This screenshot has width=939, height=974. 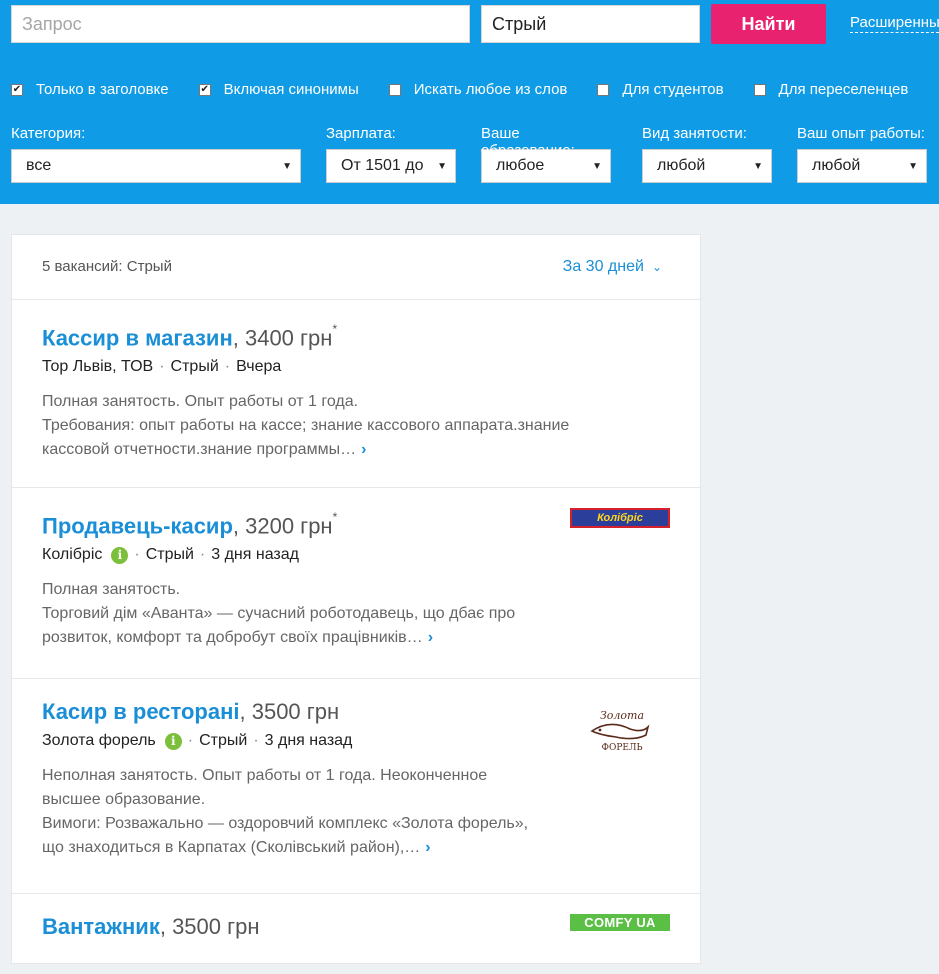 I want to click on filter-label: Вид занятости:, so click(x=694, y=133).